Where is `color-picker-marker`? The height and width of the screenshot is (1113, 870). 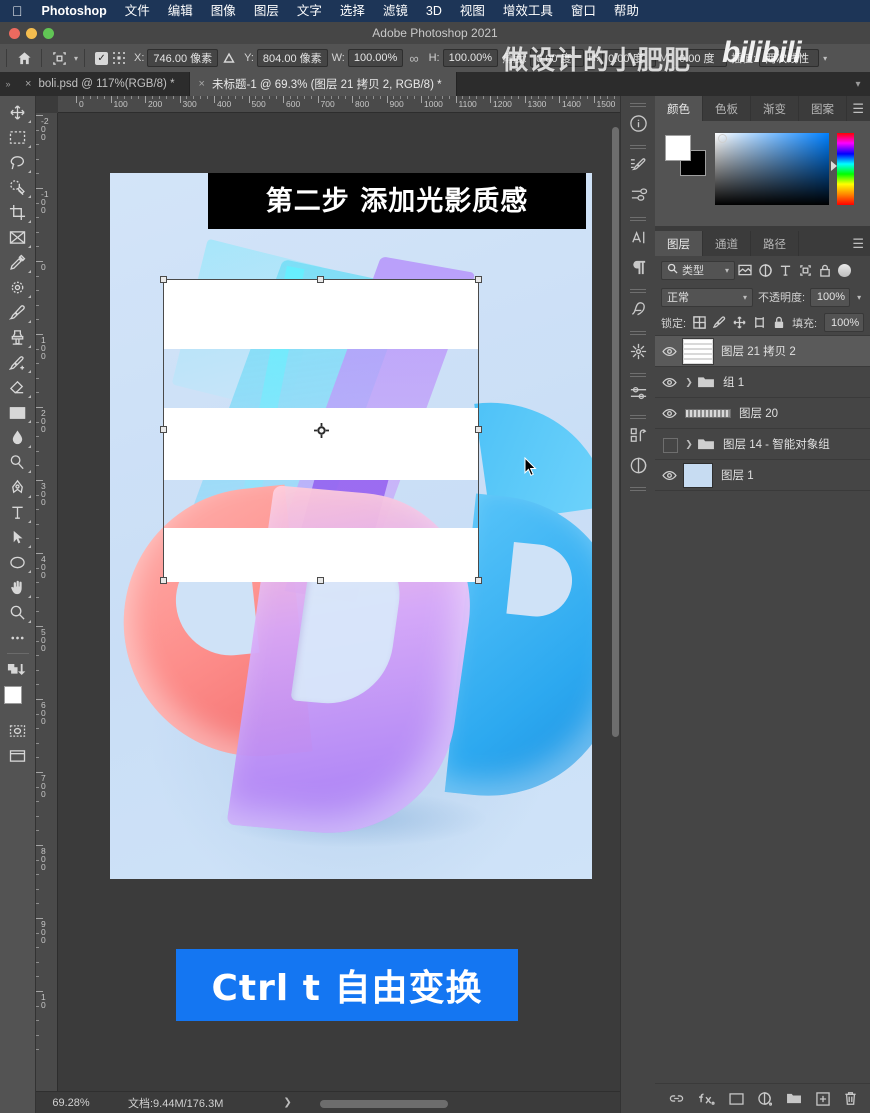
color-picker-marker is located at coordinates (722, 138).